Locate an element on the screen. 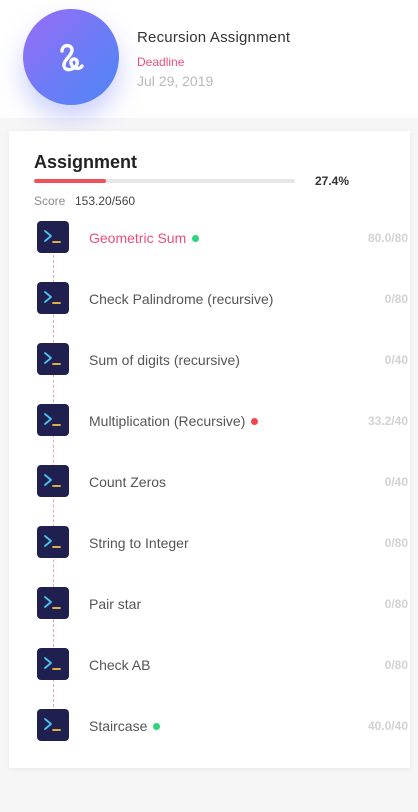  problem-name: Check AB is located at coordinates (119, 665).